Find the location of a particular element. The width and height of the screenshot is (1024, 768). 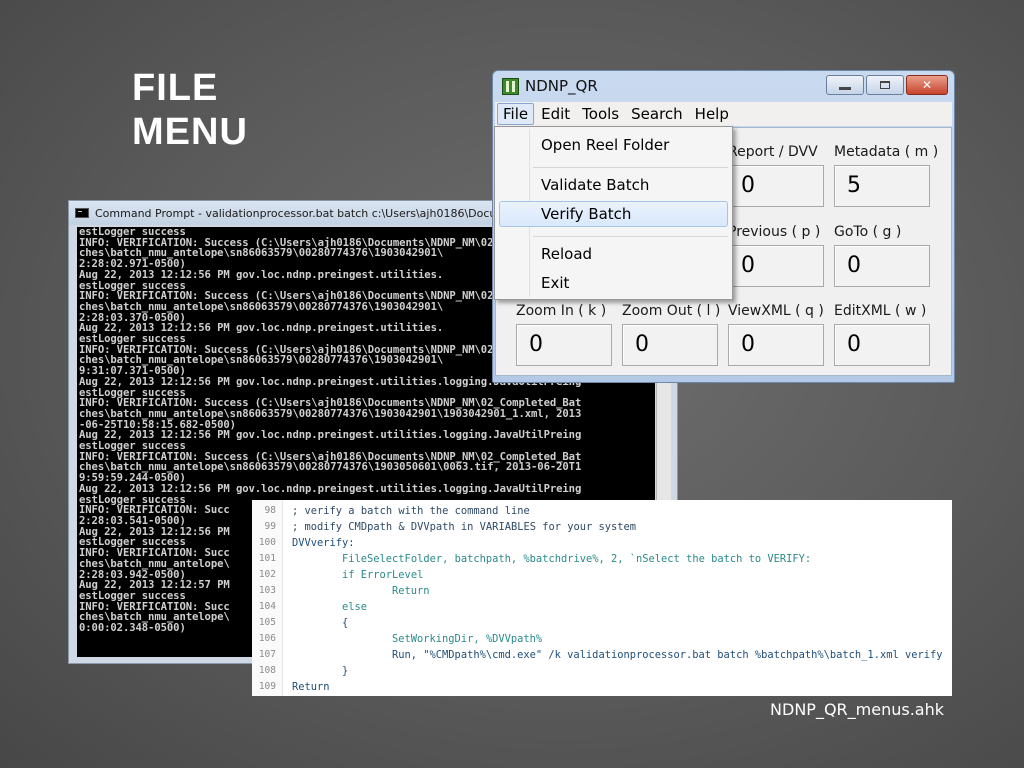

app-icon is located at coordinates (510, 86).